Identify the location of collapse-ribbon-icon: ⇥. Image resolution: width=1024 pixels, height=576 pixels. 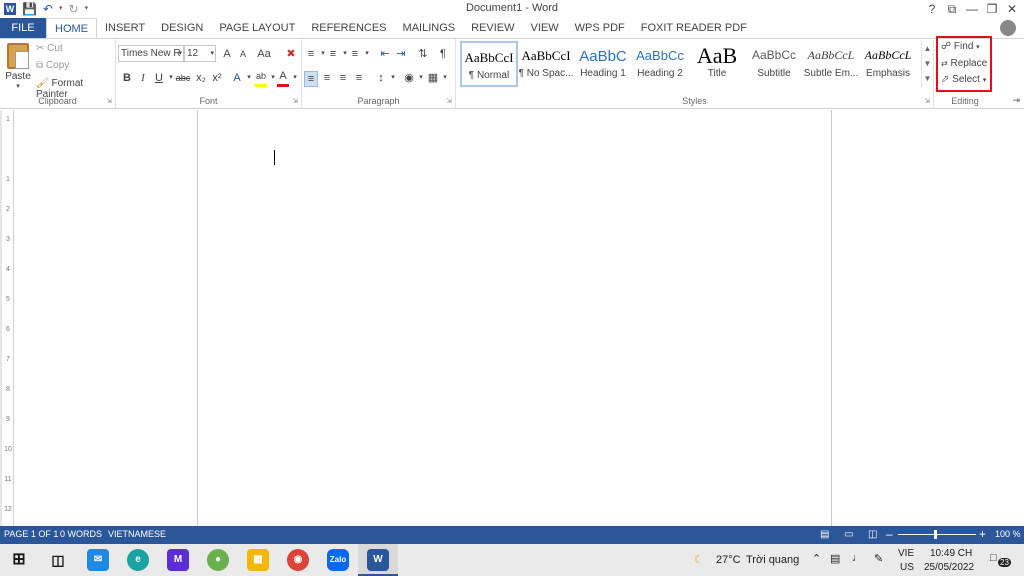
(1016, 100).